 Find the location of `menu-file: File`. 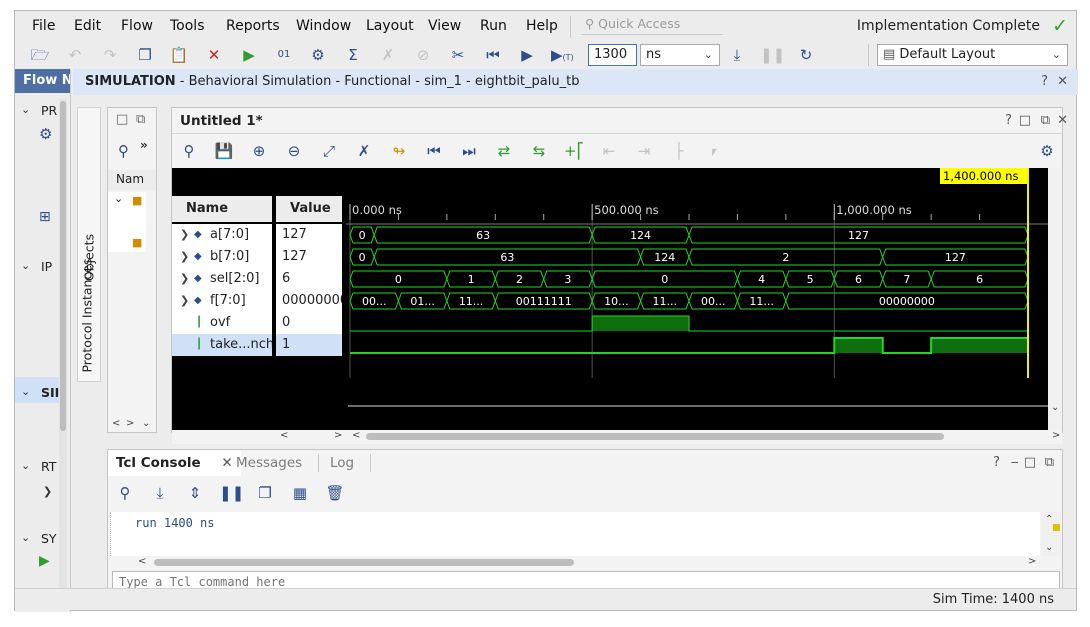

menu-file: File is located at coordinates (43, 26).